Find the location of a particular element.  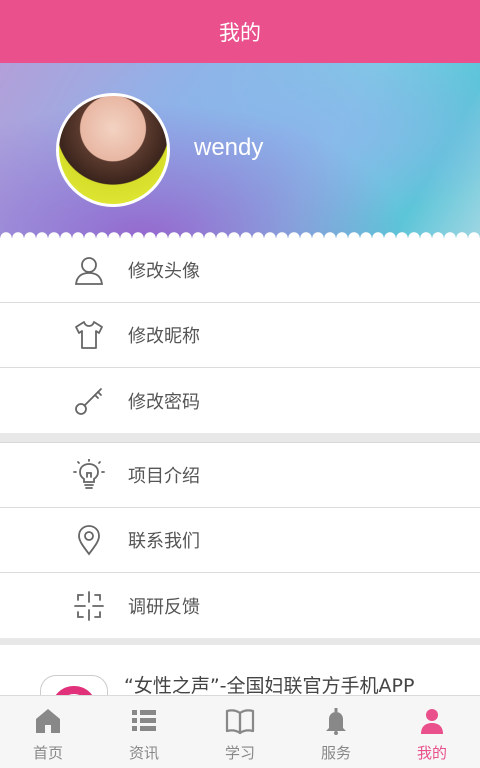

home-icon is located at coordinates (48, 721).